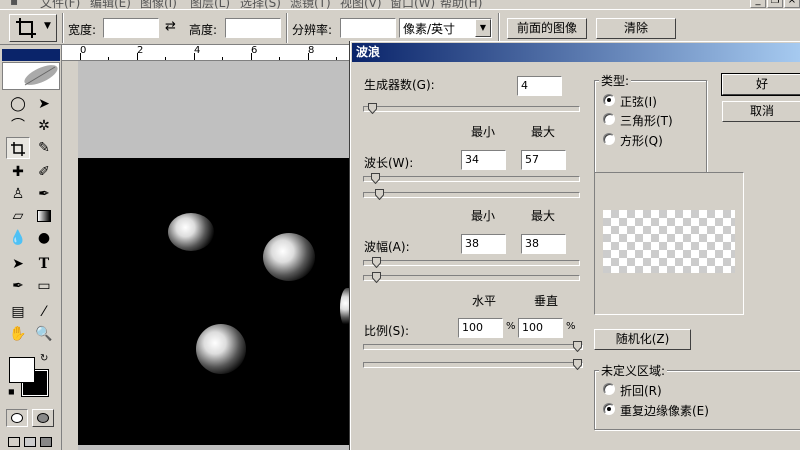 The height and width of the screenshot is (450, 800). What do you see at coordinates (641, 140) in the screenshot?
I see `square-label: 方形(Q)` at bounding box center [641, 140].